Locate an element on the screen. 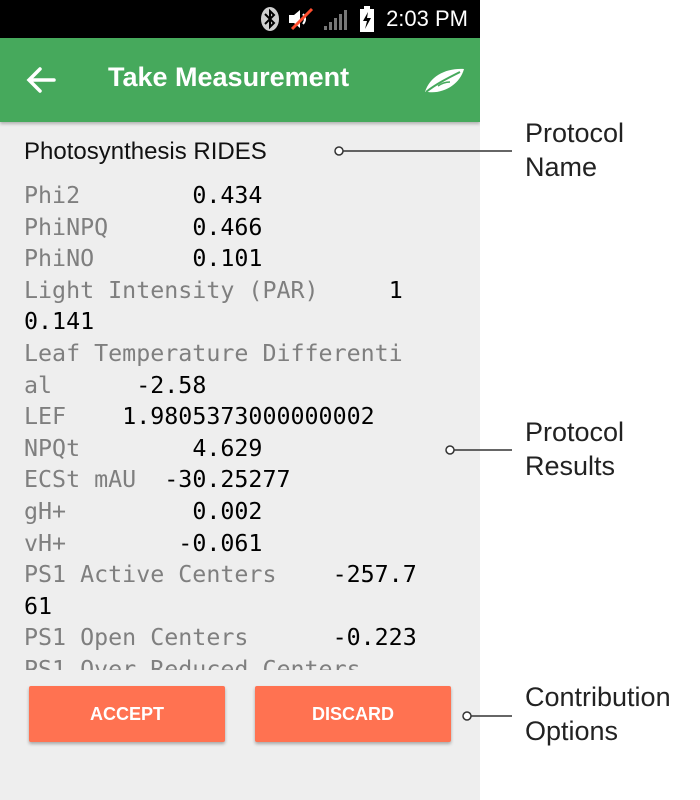 This screenshot has width=700, height=800. annotation-line: Options is located at coordinates (572, 731).